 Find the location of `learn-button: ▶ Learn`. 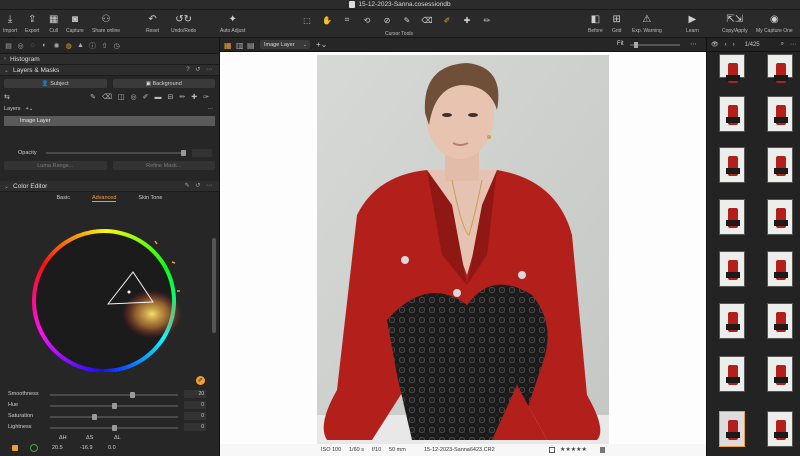

learn-button: ▶ Learn is located at coordinates (692, 23).